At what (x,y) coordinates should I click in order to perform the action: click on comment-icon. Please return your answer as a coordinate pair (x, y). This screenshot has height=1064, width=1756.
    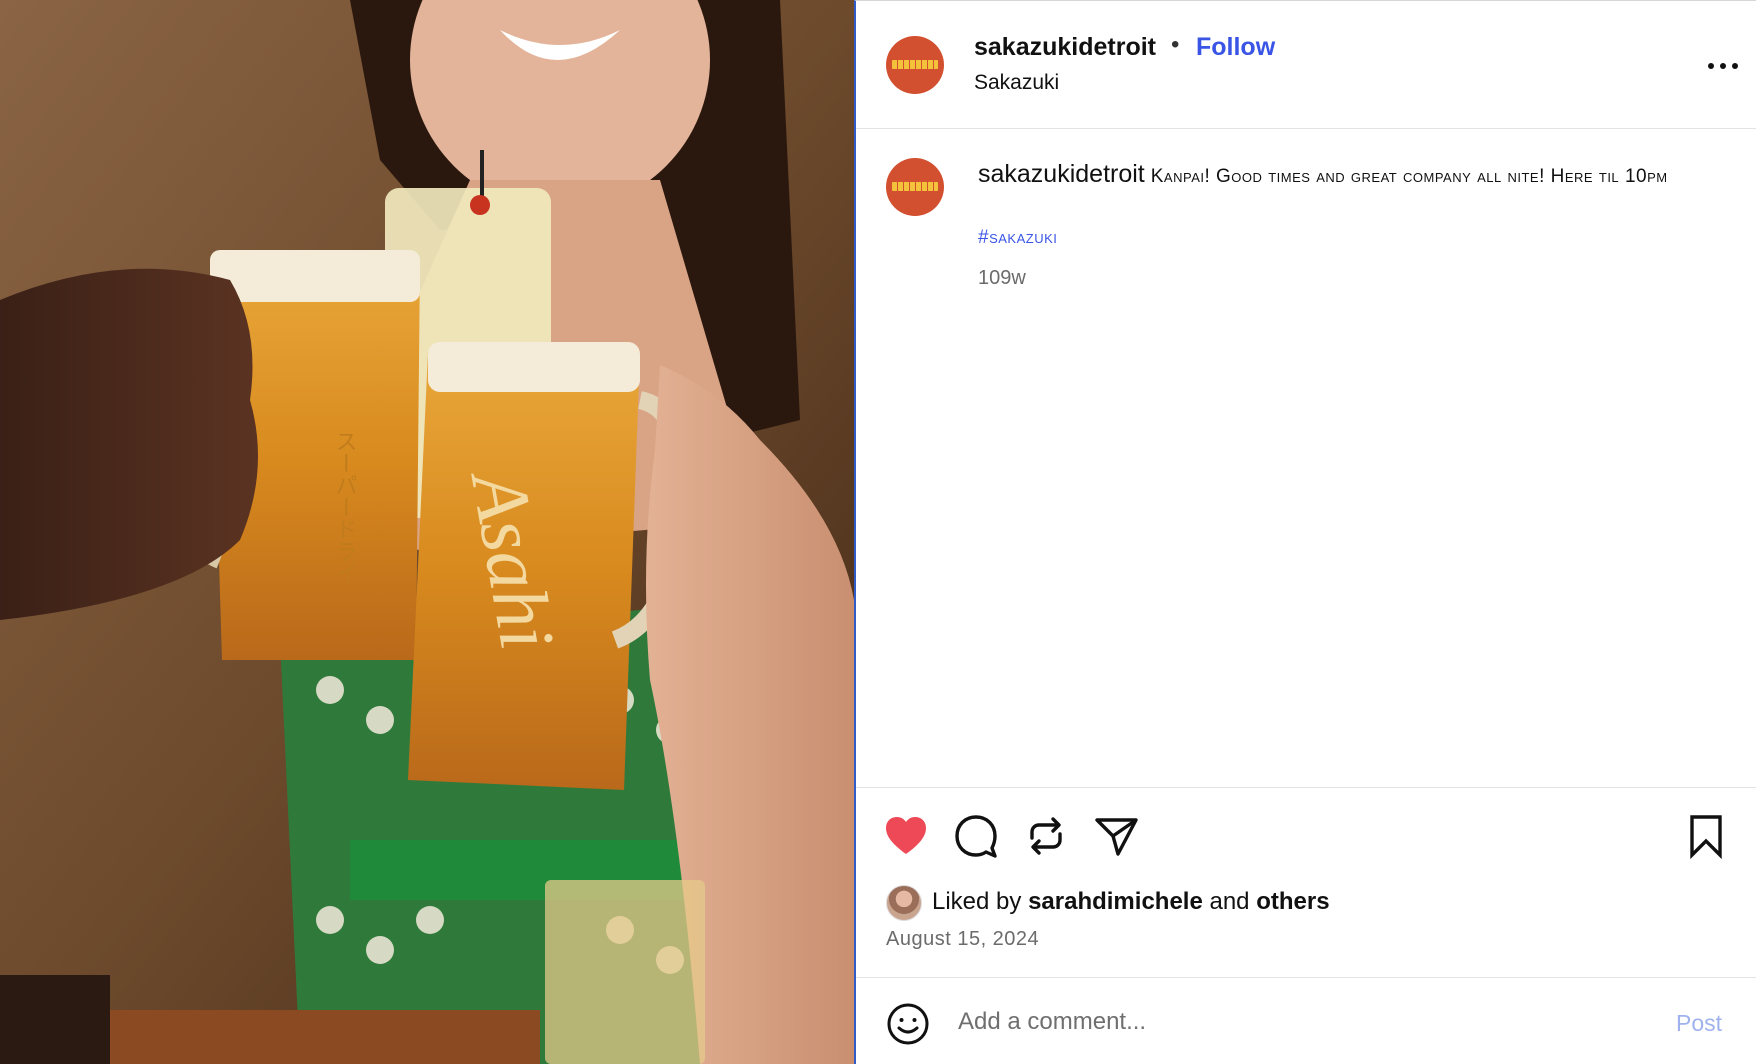
    Looking at the image, I should click on (976, 836).